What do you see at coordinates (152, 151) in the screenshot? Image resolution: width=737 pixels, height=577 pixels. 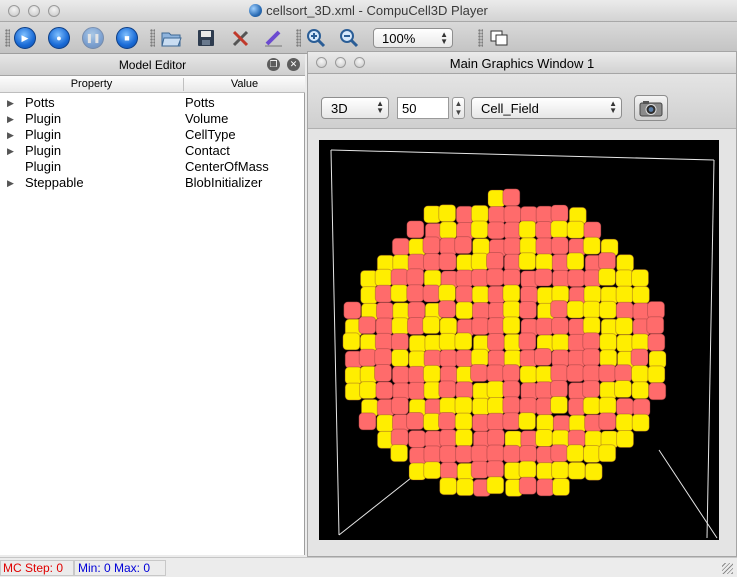 I see `tree-row: ▶ Plugin Contact` at bounding box center [152, 151].